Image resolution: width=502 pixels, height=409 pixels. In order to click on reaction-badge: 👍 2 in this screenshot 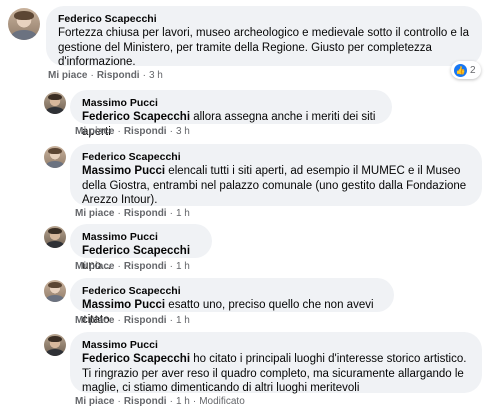, I will do `click(466, 70)`.